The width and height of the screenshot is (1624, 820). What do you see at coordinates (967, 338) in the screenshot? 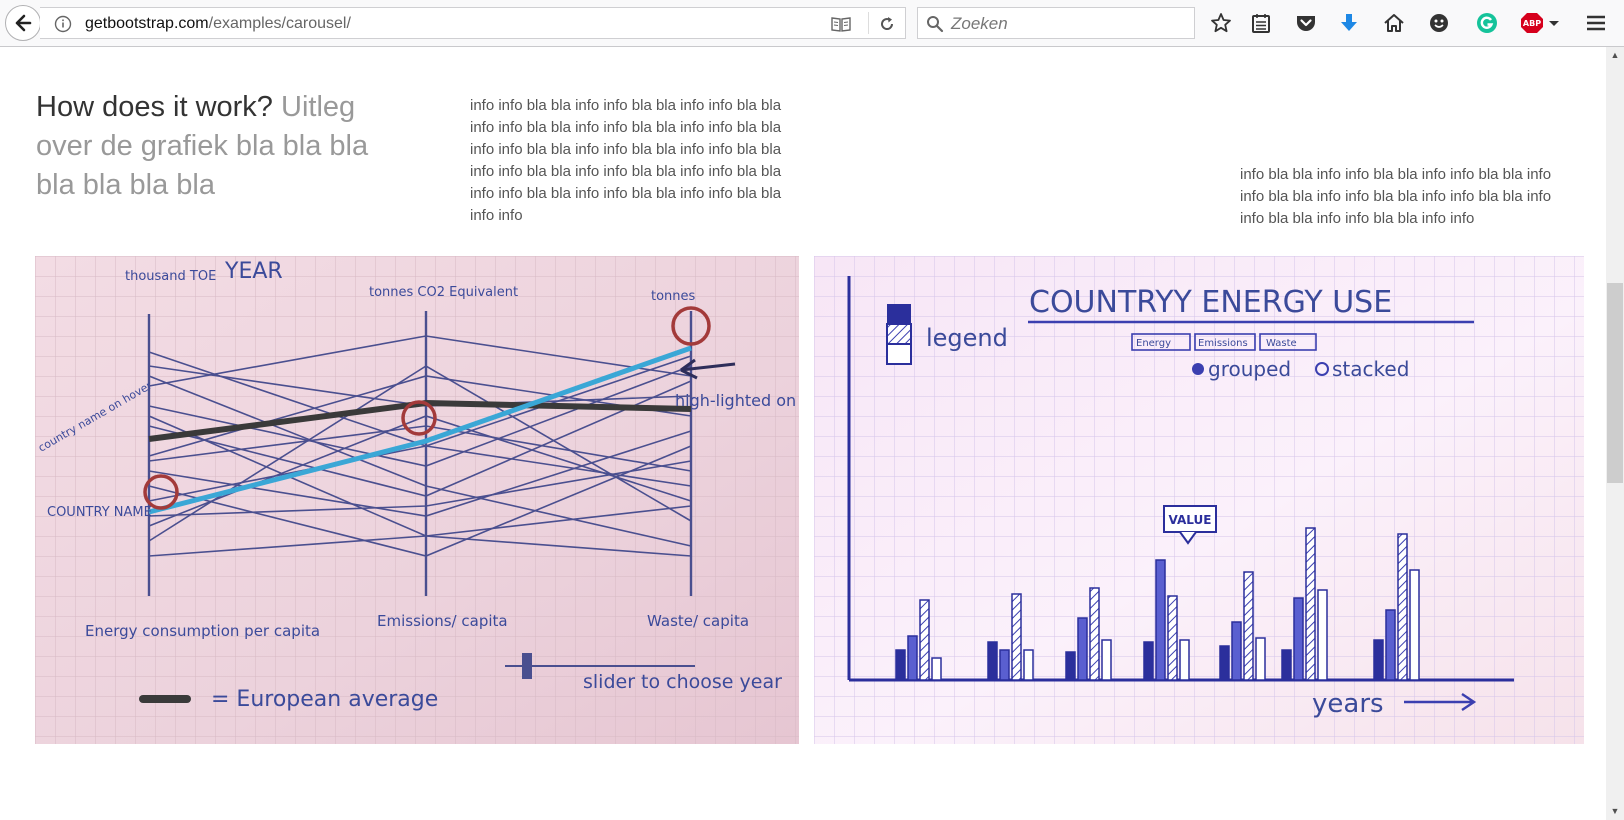
I see `legend-label: legend` at bounding box center [967, 338].